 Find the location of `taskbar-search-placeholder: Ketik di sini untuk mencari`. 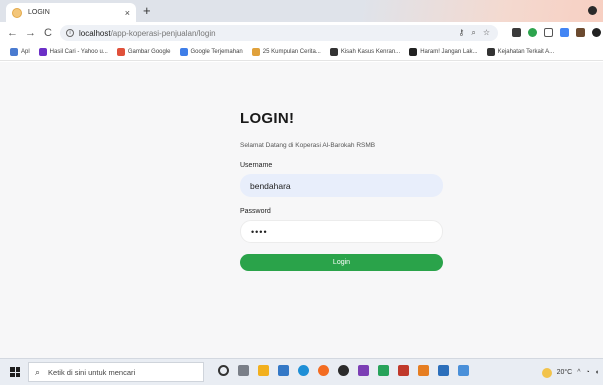

taskbar-search-placeholder: Ketik di sini untuk mencari is located at coordinates (92, 372).